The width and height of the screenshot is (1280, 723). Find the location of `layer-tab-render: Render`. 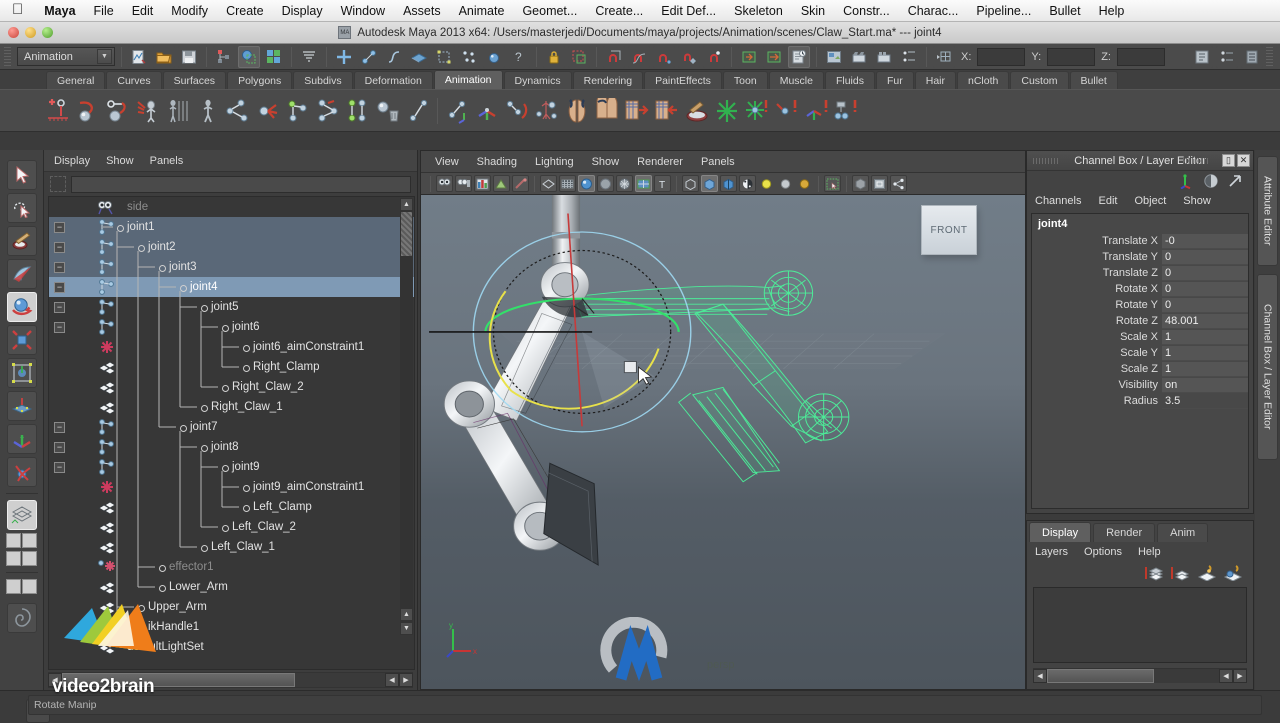

layer-tab-render: Render is located at coordinates (1124, 532).